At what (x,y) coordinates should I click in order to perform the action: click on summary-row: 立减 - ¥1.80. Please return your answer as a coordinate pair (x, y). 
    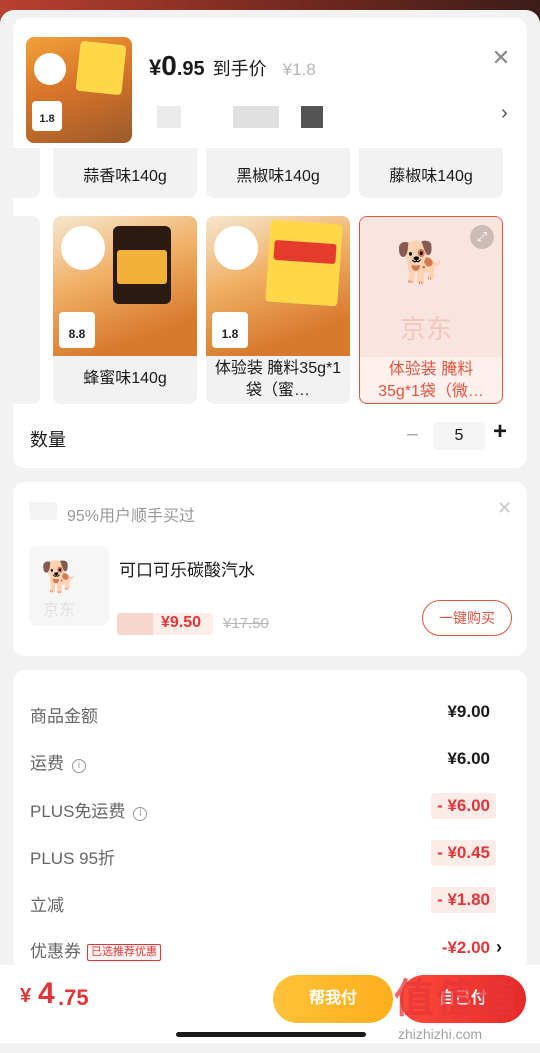
    Looking at the image, I should click on (270, 902).